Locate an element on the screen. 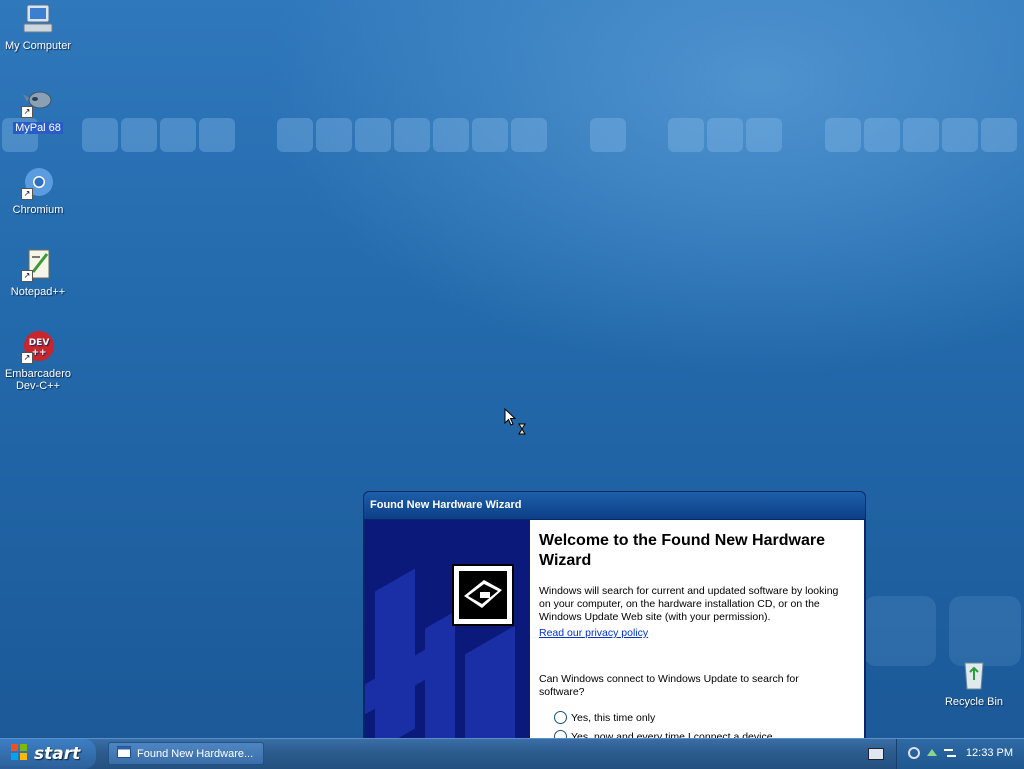 This screenshot has width=1024, height=769. hardware-tray-icon is located at coordinates (914, 753).